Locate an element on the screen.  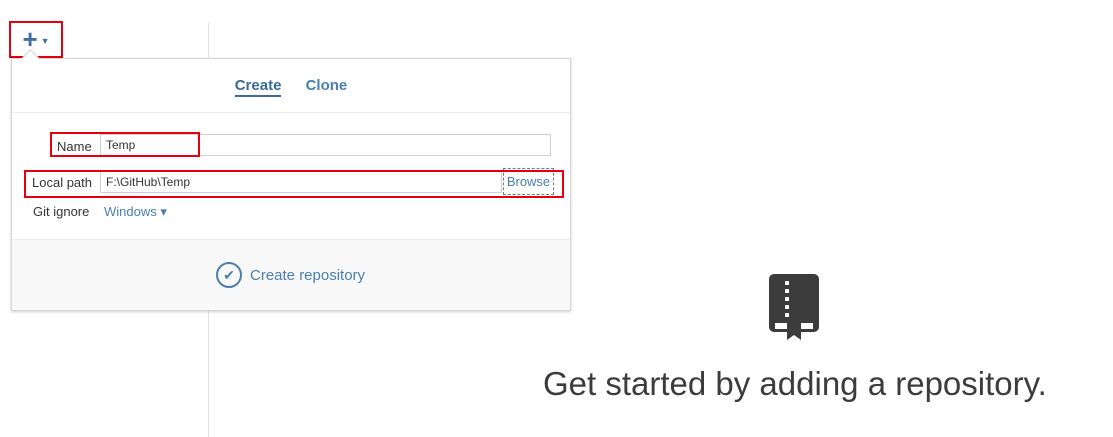
caret-down-icon: ▼ is located at coordinates (45, 40).